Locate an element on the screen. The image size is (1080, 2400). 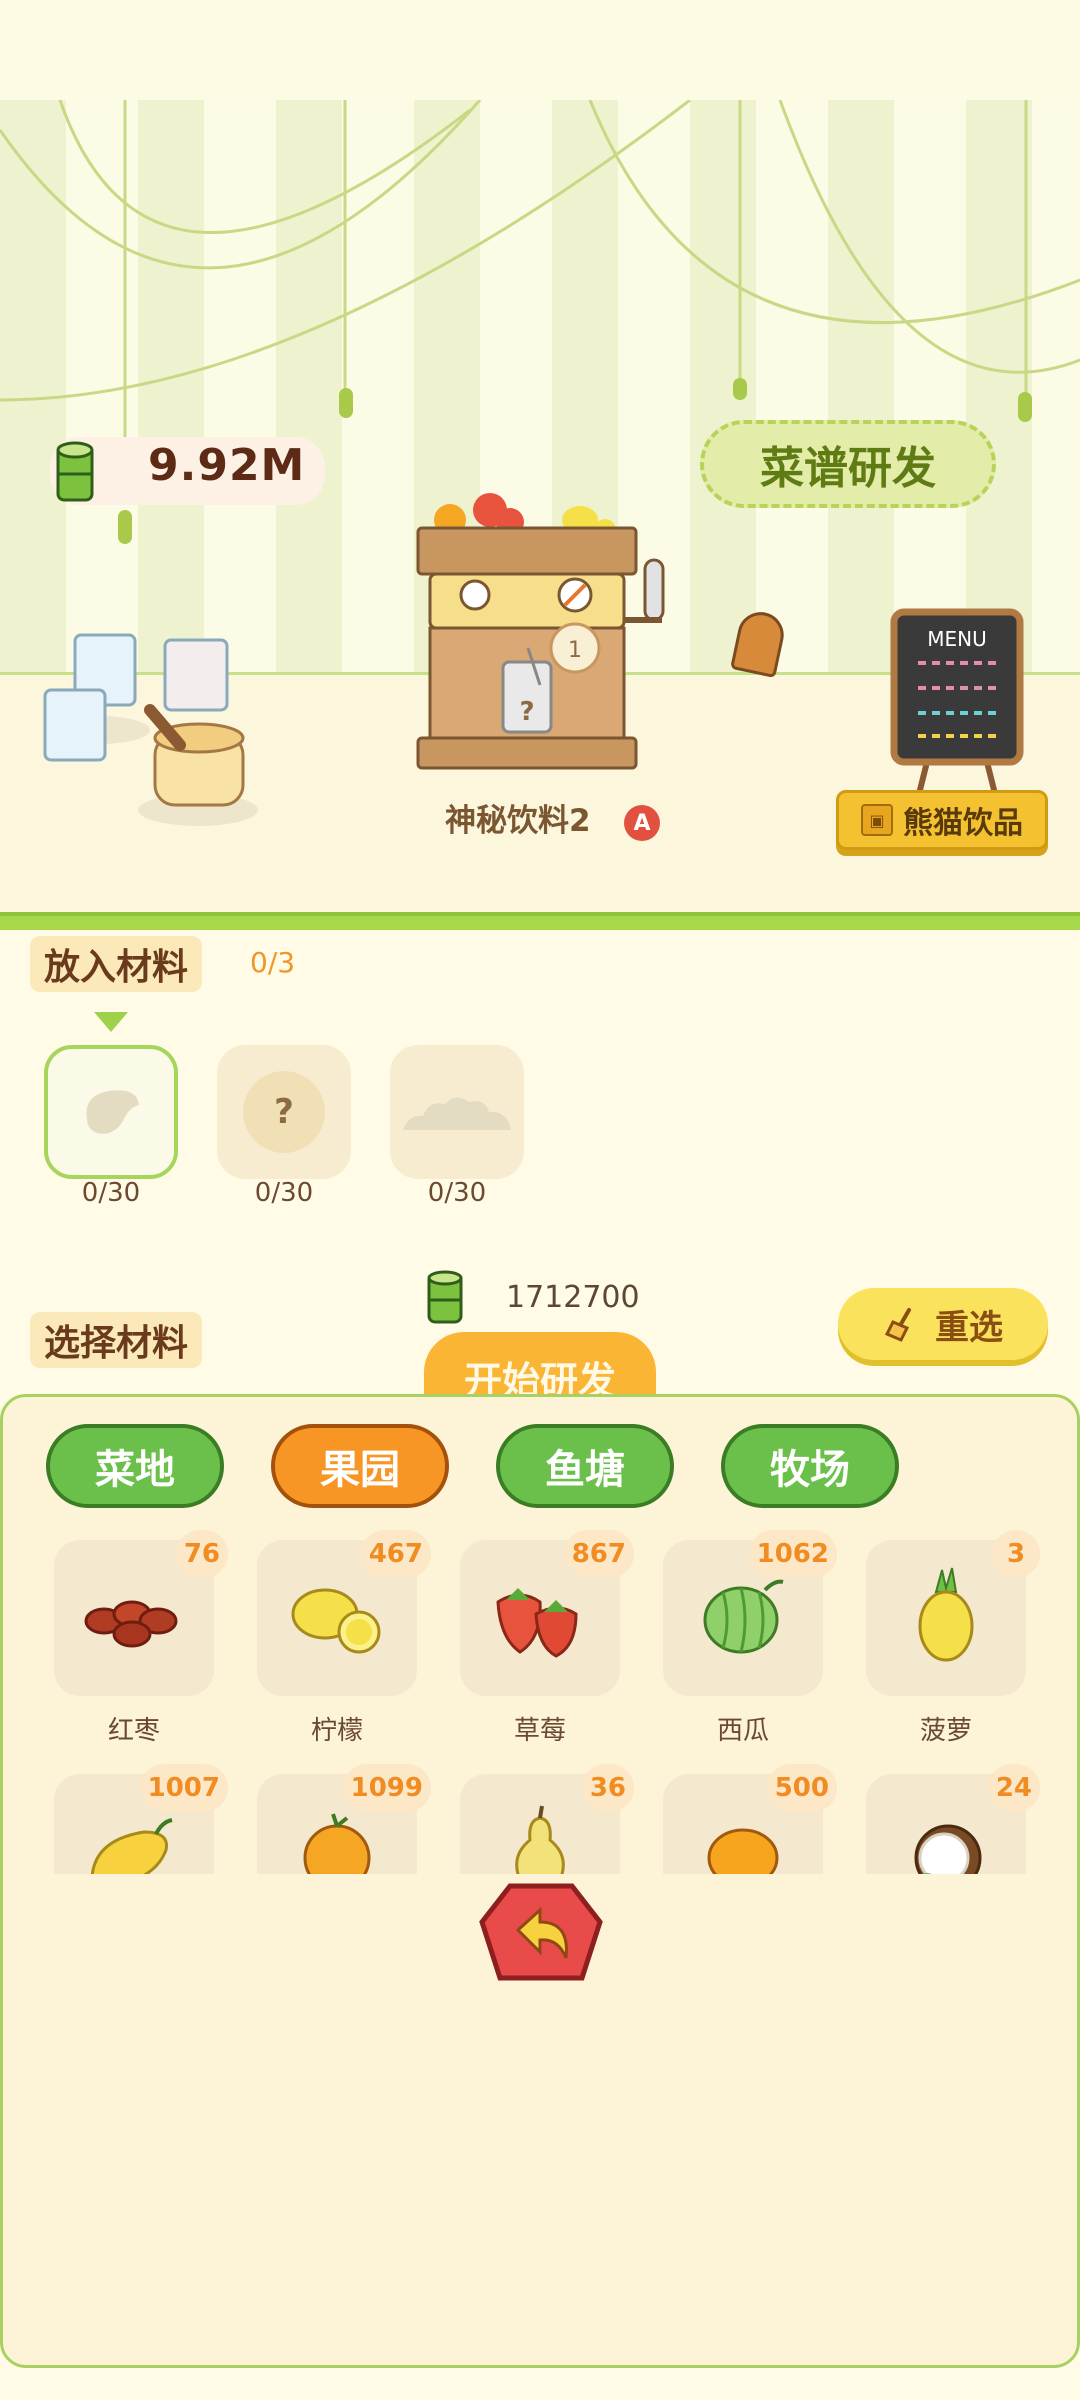
ingredient-cups-decoration is located at coordinates (150, 729).